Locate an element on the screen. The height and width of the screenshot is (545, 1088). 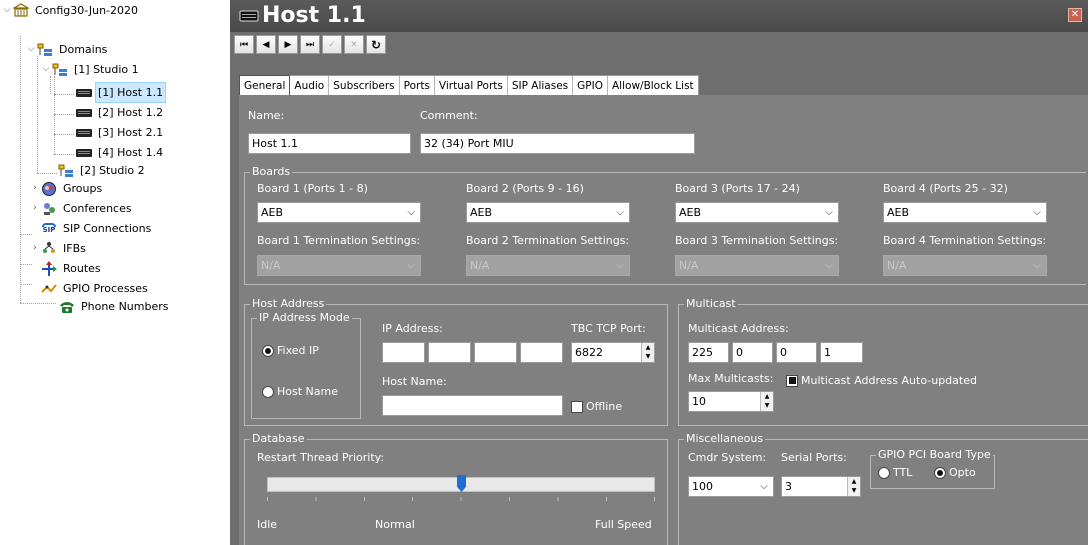
tab-subscribers: Subscribers is located at coordinates (364, 85).